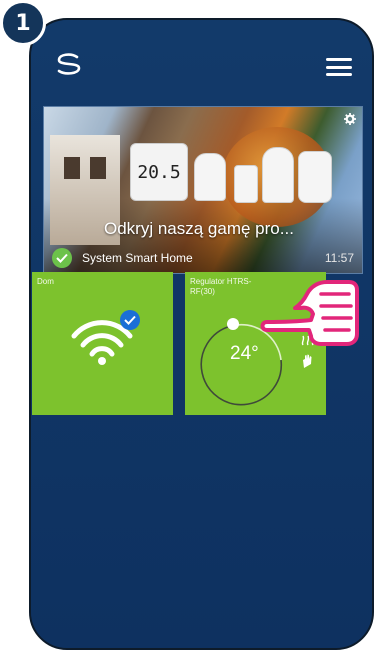  What do you see at coordinates (130, 320) in the screenshot?
I see `check-badge-icon` at bounding box center [130, 320].